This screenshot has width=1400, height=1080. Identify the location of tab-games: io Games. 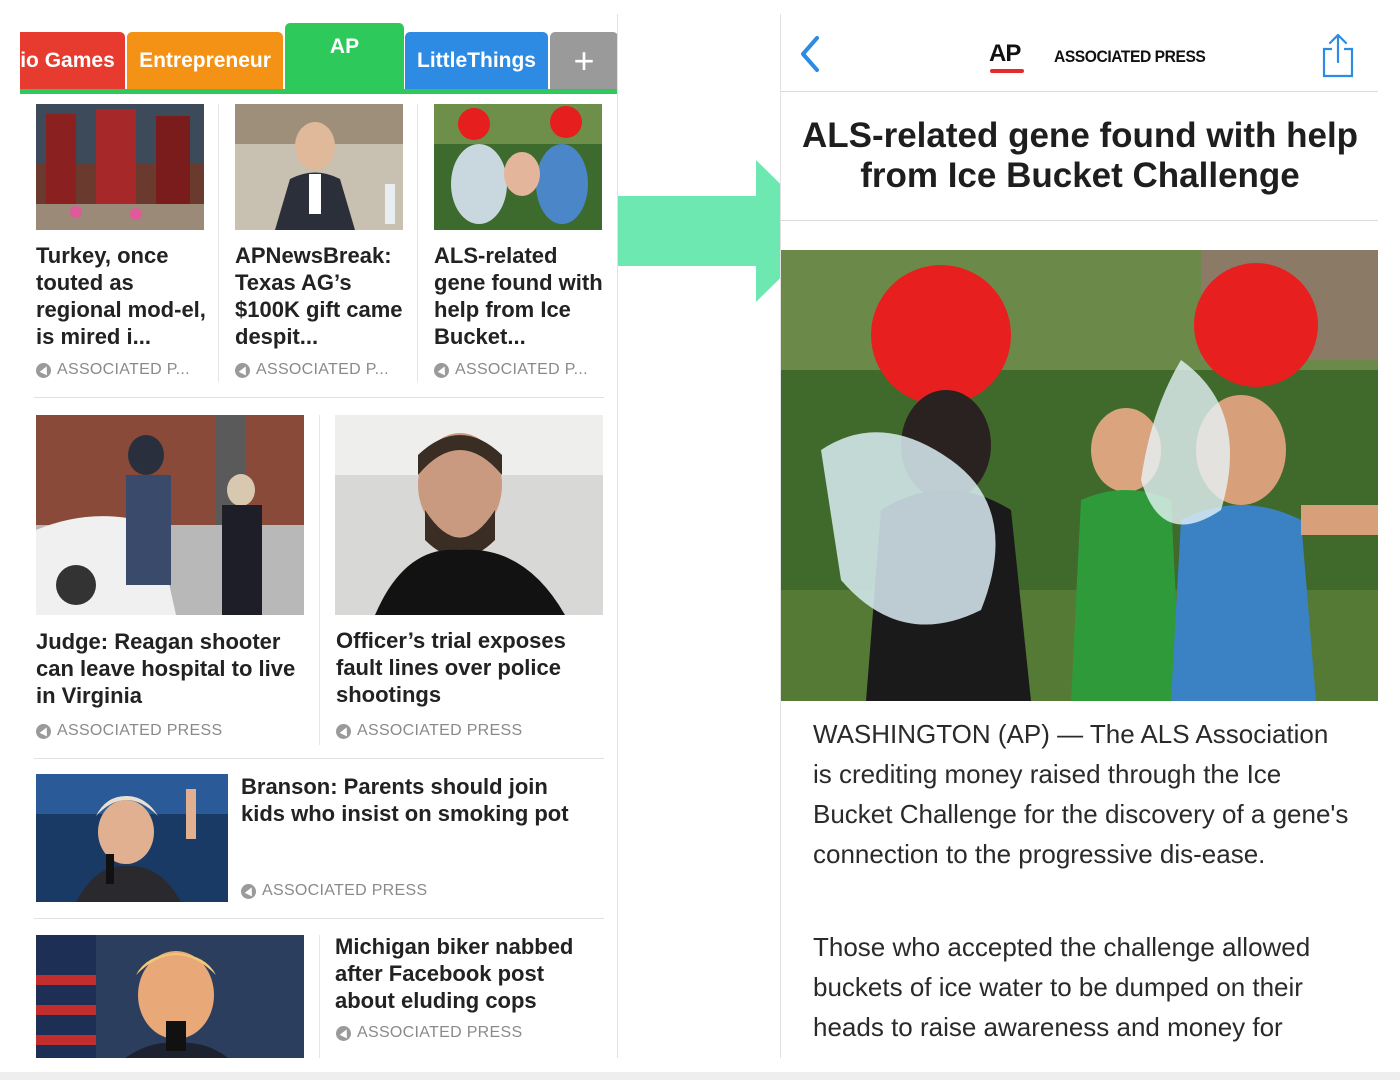
(72, 60).